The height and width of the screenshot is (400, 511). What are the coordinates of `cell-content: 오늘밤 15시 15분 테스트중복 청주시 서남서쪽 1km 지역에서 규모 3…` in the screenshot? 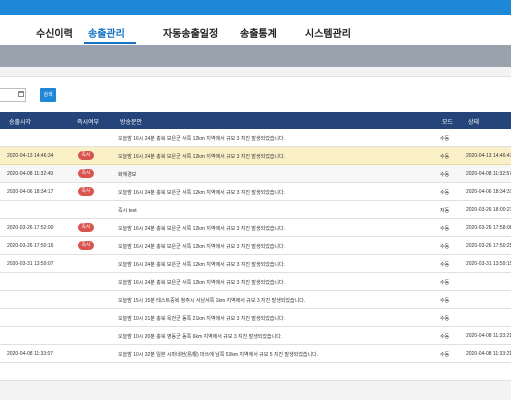 It's located at (212, 301).